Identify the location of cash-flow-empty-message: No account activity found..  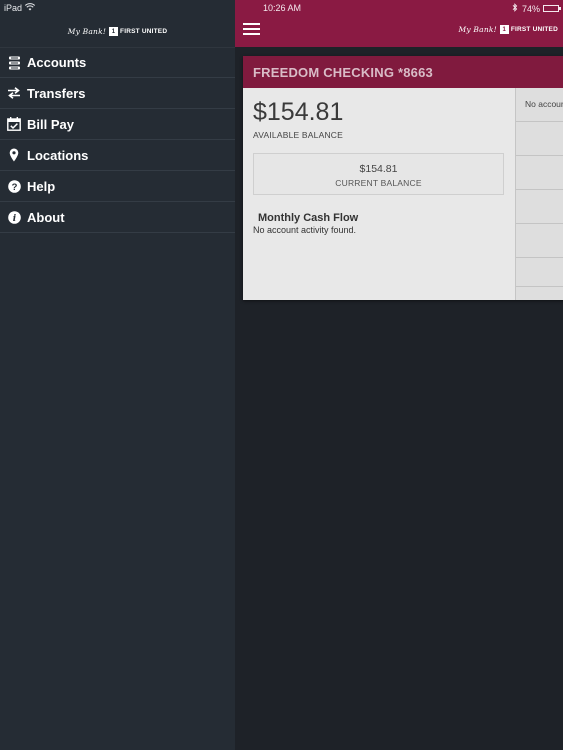
(305, 230).